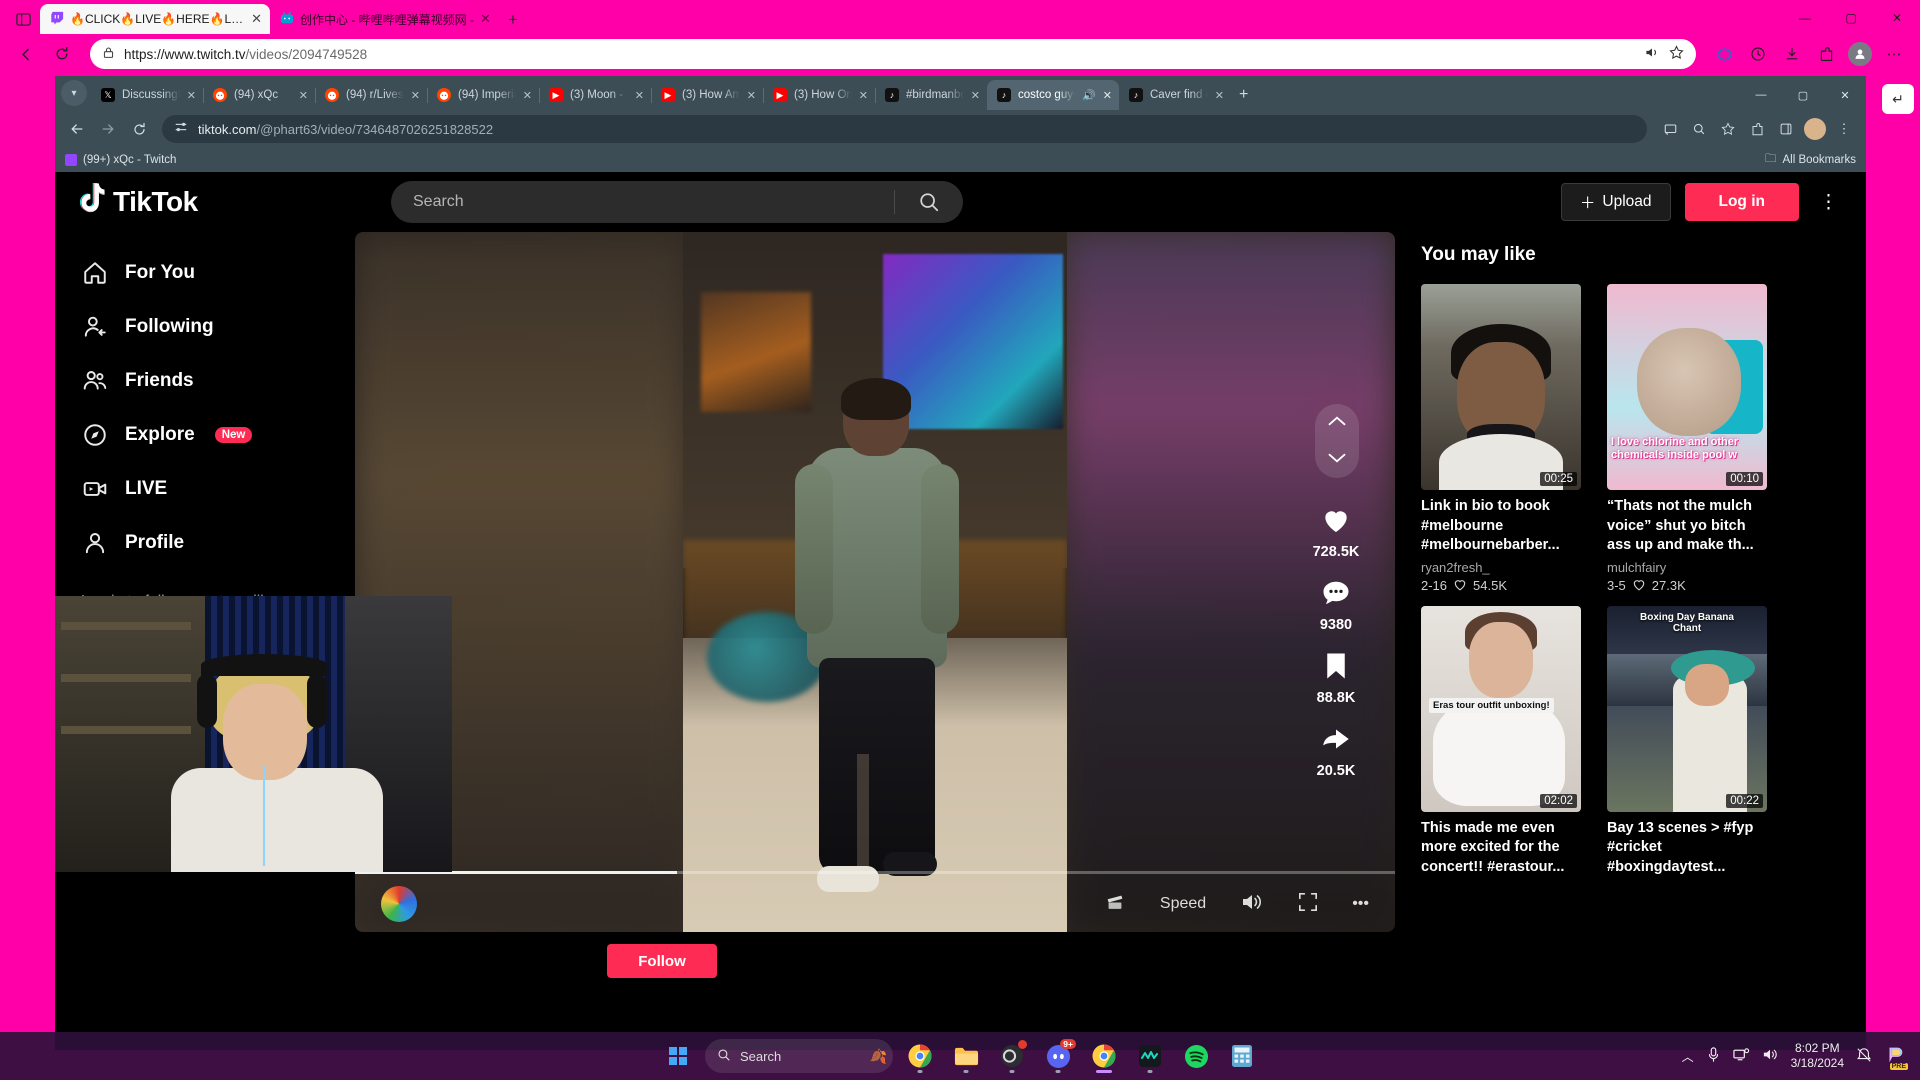 Image resolution: width=1920 pixels, height=1080 pixels. Describe the element at coordinates (595, 95) in the screenshot. I see `chrome-tab-4: ▶ (3) Moon - YouTu ✕` at that location.